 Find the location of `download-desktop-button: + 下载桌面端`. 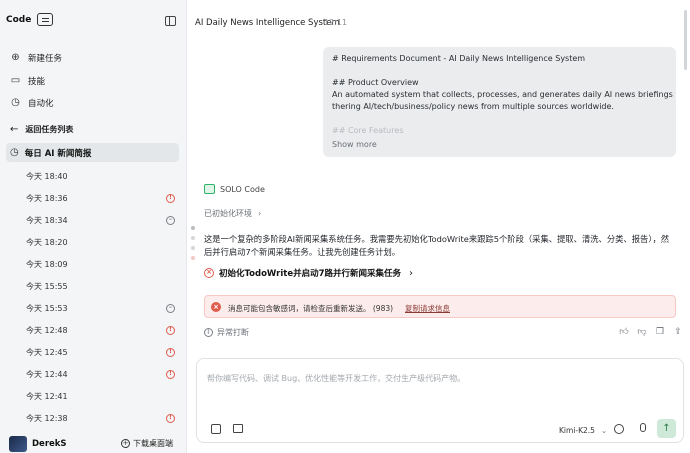

download-desktop-button: + 下载桌面端 is located at coordinates (147, 443).